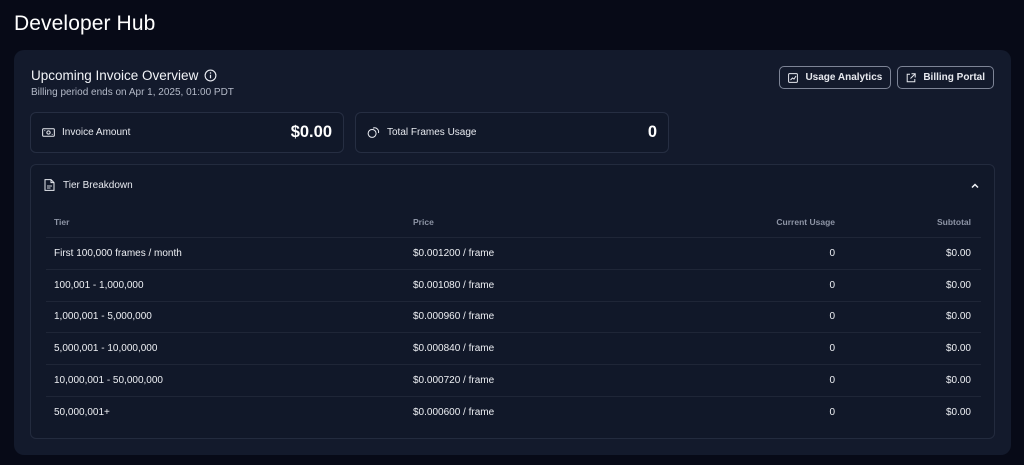  What do you see at coordinates (115, 75) in the screenshot?
I see `overview-title: Upcoming Invoice Overview` at bounding box center [115, 75].